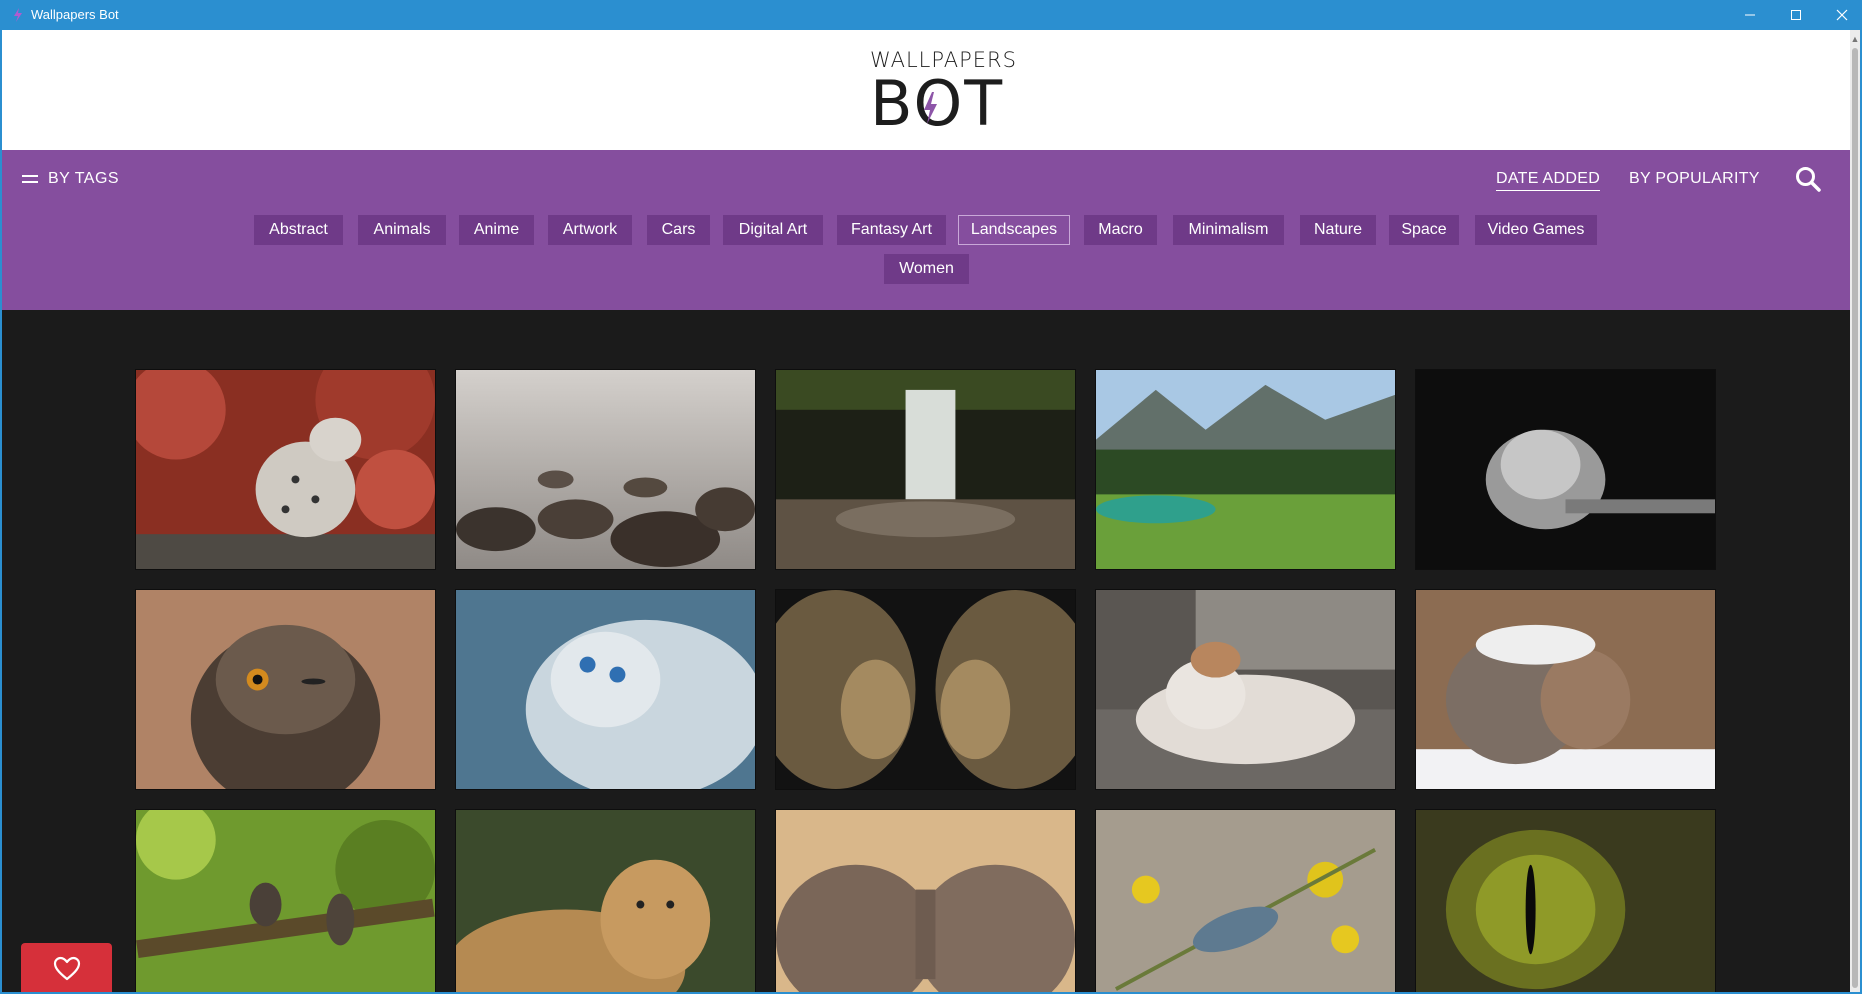 The image size is (1862, 994). I want to click on lightning-bolt-icon, so click(930, 108).